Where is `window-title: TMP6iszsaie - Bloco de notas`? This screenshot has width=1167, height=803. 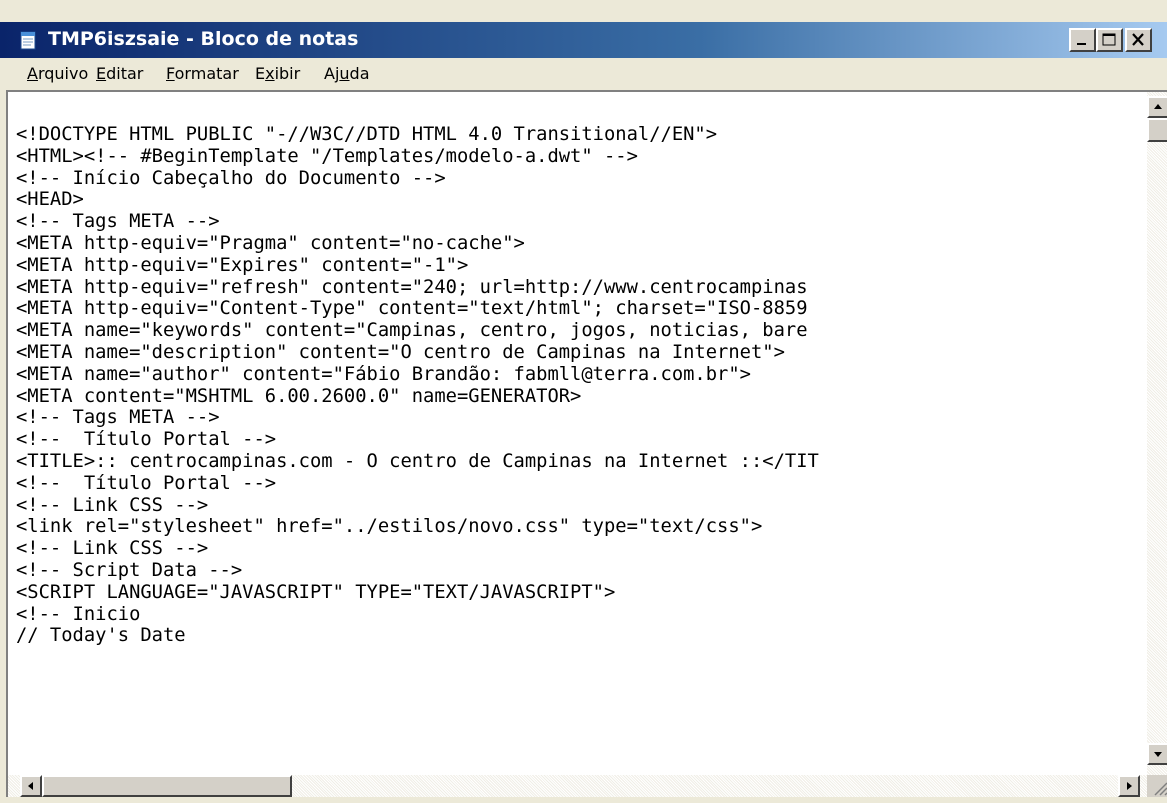 window-title: TMP6iszsaie - Bloco de notas is located at coordinates (203, 39).